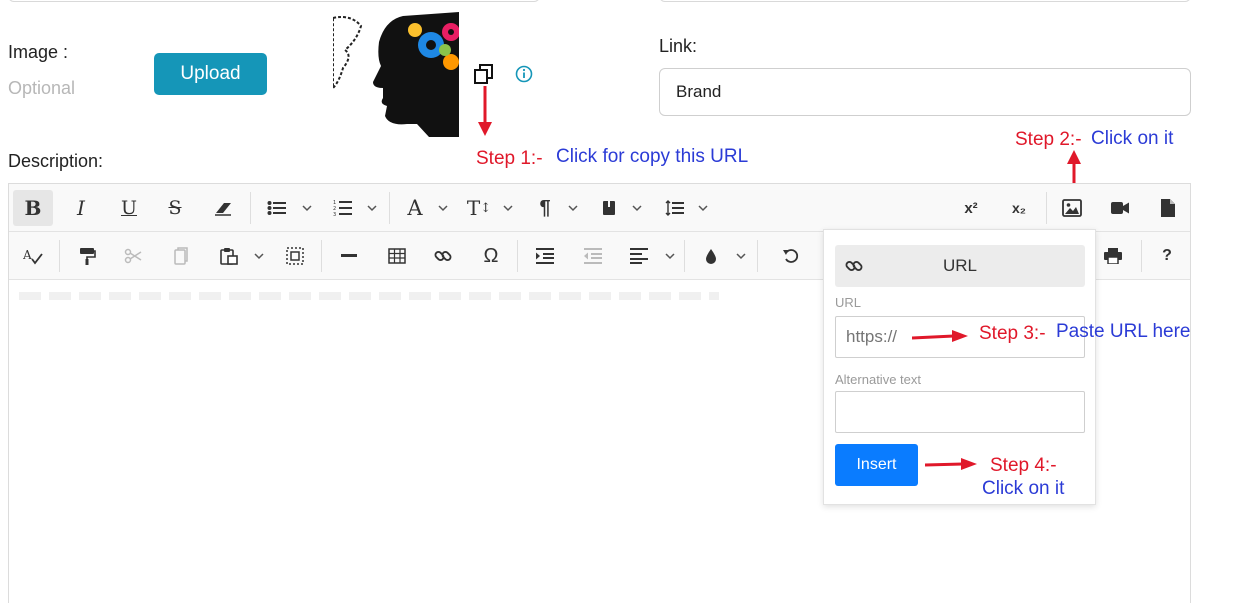 The image size is (1249, 603). Describe the element at coordinates (485, 111) in the screenshot. I see `step1-arrow` at that location.